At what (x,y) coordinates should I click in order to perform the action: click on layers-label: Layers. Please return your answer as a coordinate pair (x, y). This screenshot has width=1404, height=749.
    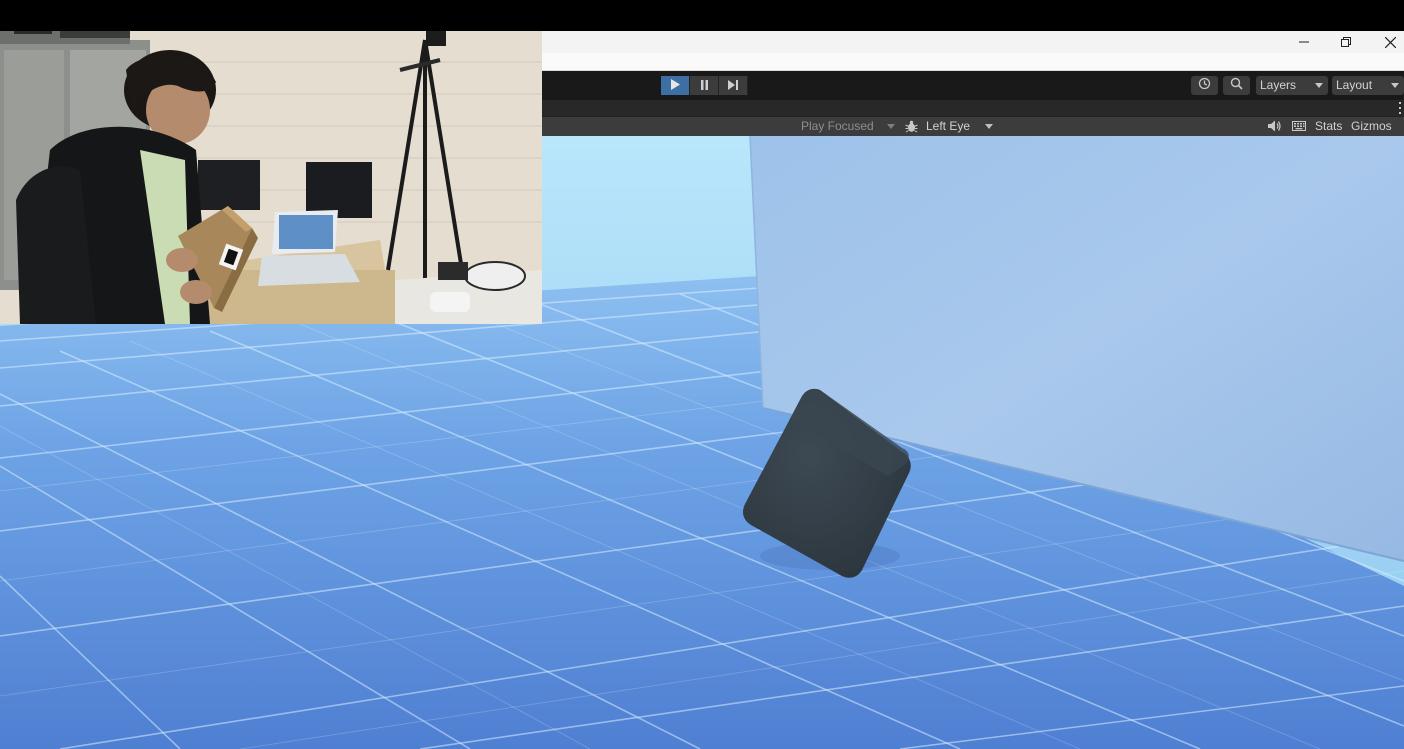
    Looking at the image, I should click on (1278, 85).